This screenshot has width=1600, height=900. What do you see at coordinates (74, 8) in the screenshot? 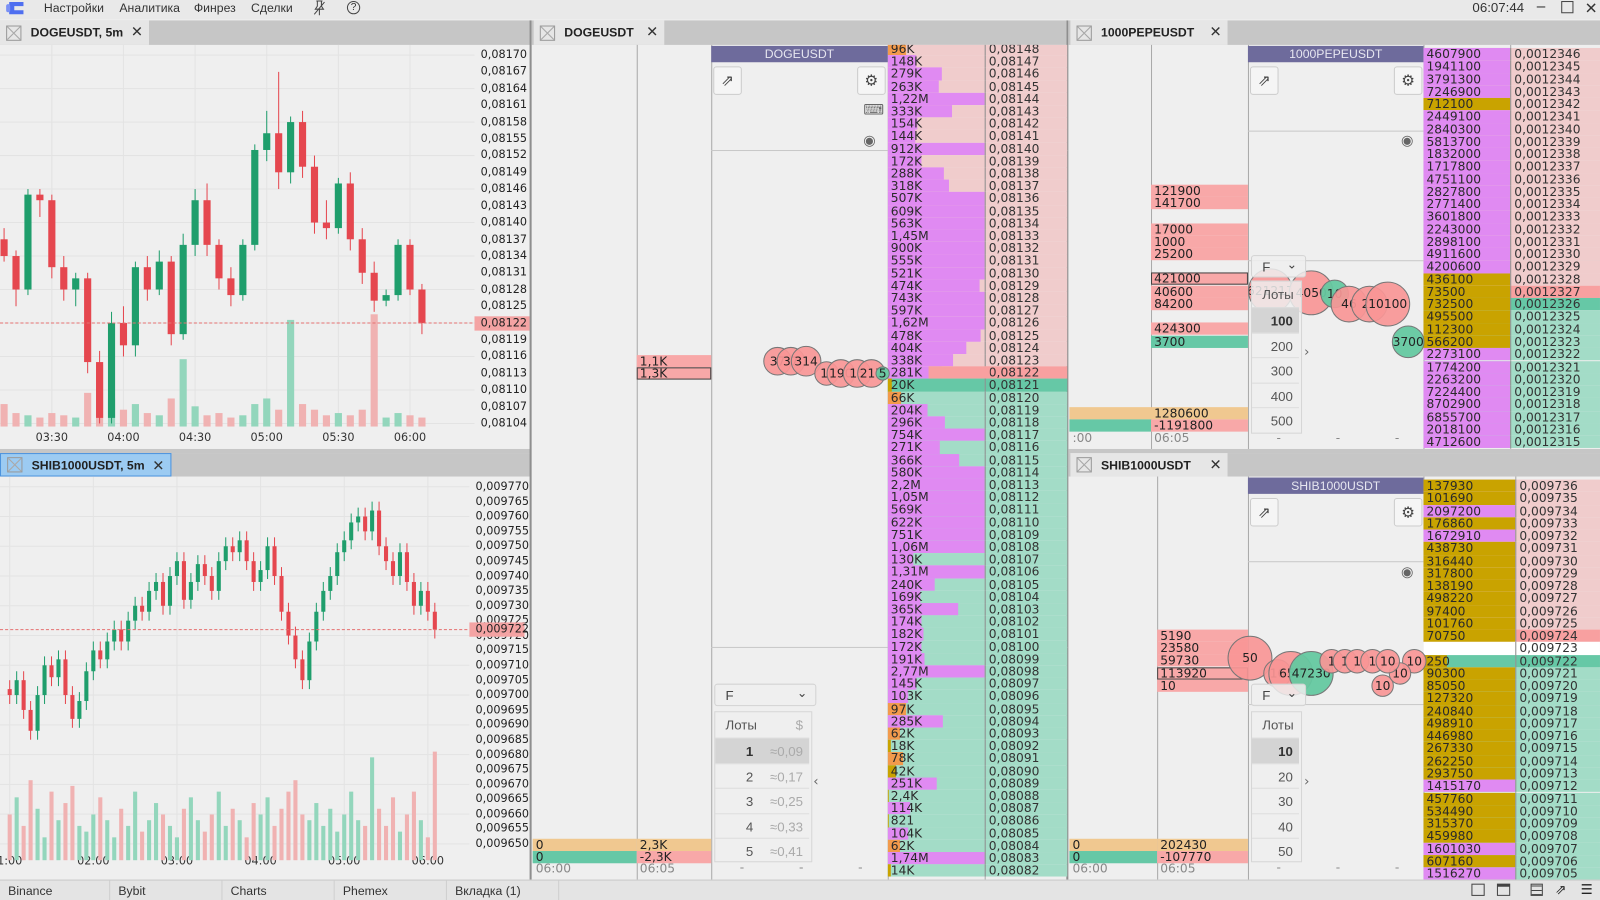
I see `menu-settings: Настройки` at bounding box center [74, 8].